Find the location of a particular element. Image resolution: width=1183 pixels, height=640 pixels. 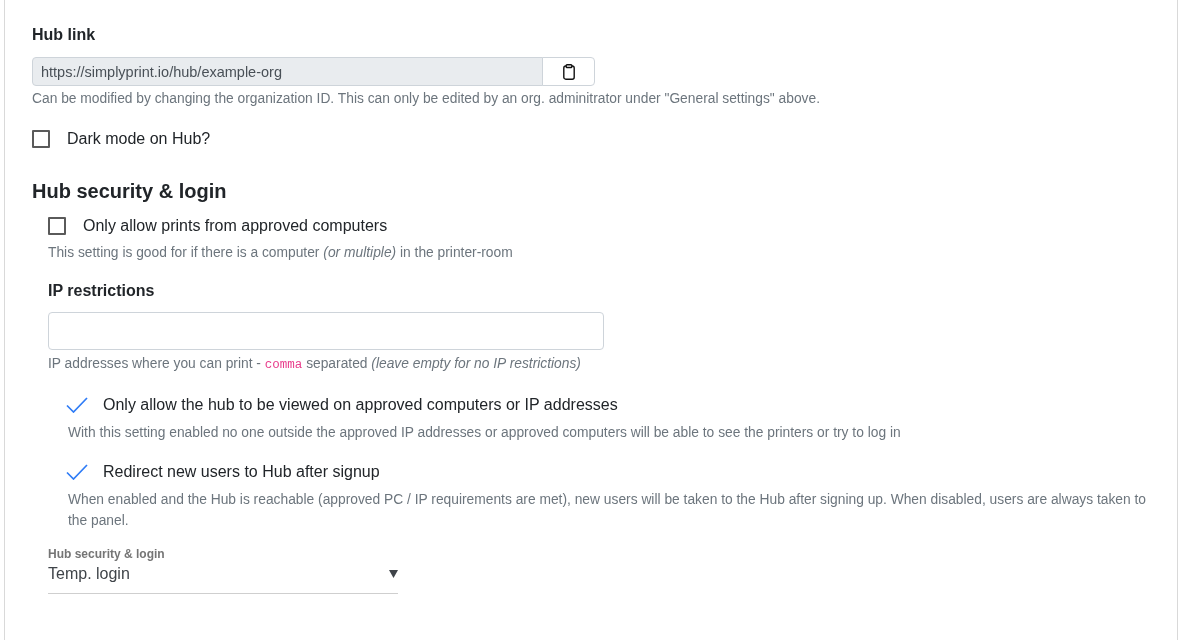

copy-button is located at coordinates (568, 71).